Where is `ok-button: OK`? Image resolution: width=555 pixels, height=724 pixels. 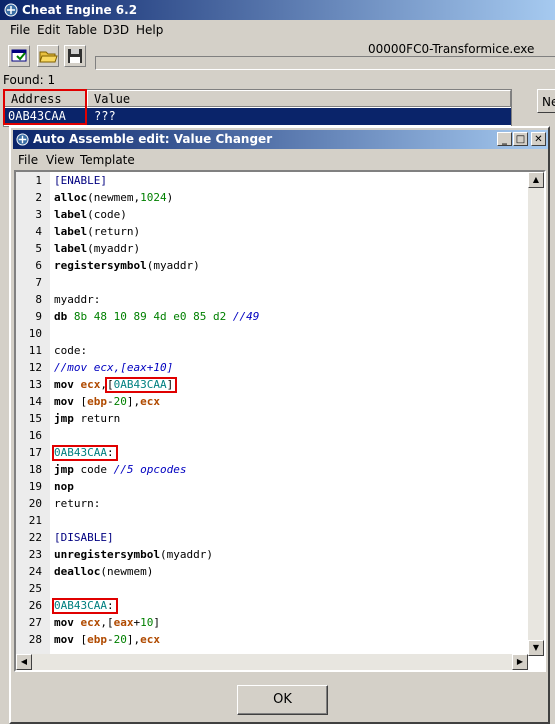 ok-button: OK is located at coordinates (282, 700).